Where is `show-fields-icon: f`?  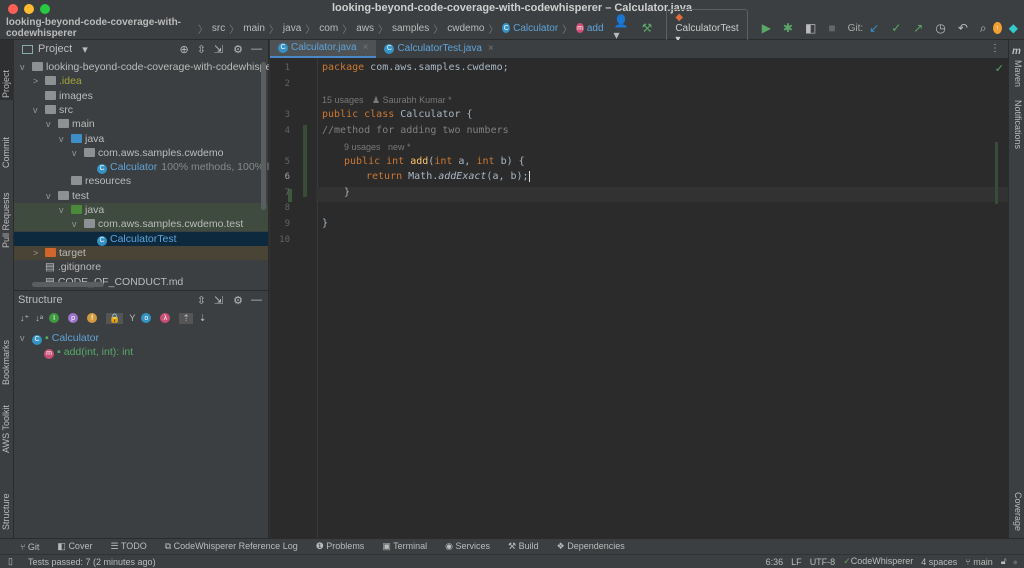 show-fields-icon: f is located at coordinates (92, 318).